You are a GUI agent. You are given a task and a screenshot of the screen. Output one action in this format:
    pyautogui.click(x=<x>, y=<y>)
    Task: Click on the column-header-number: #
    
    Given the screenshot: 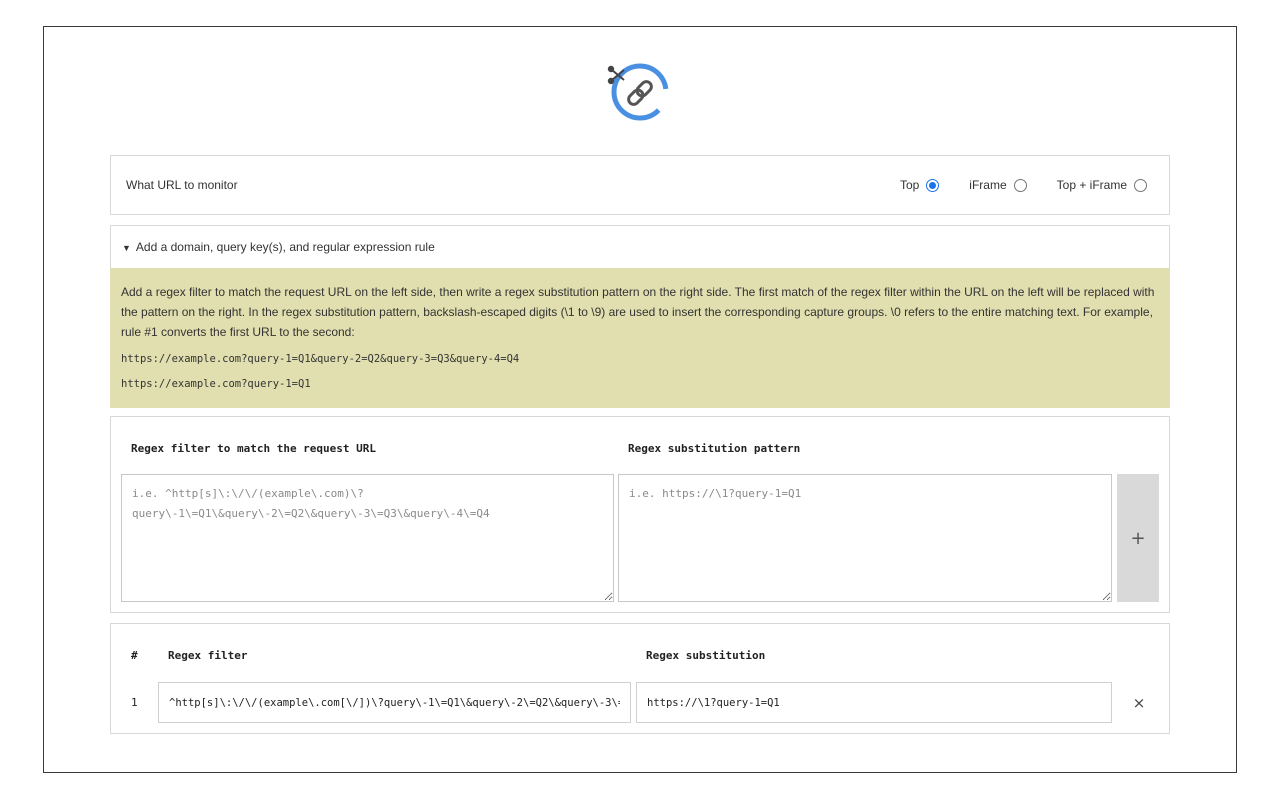 What is the action you would take?
    pyautogui.click(x=134, y=655)
    